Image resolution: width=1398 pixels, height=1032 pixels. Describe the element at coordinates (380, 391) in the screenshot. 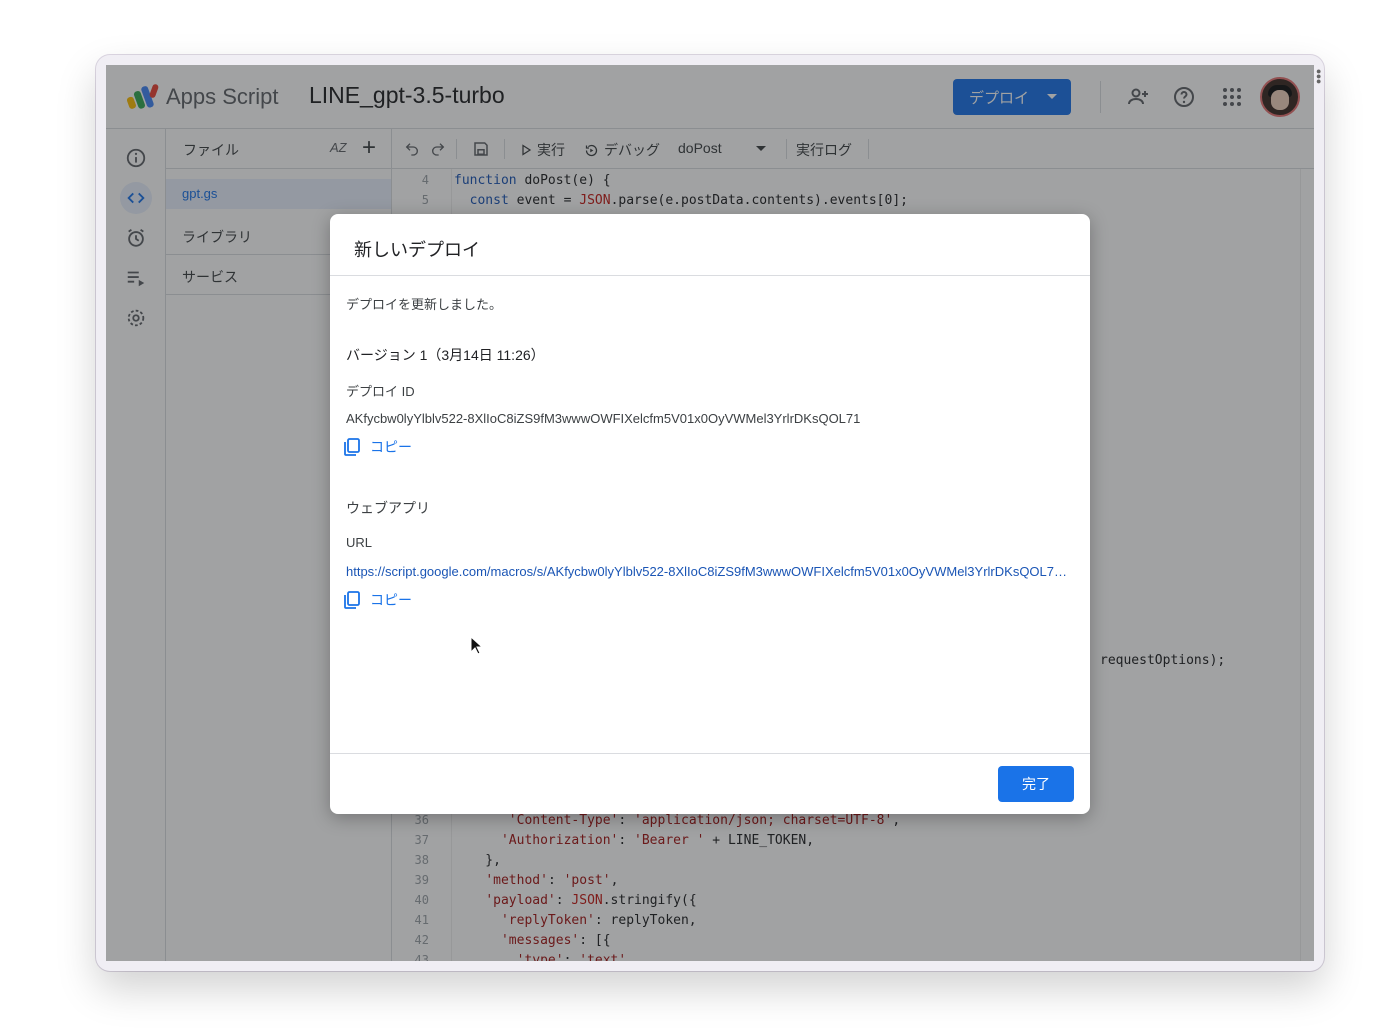

I see `deploy-id-label: デプロイ ID` at that location.